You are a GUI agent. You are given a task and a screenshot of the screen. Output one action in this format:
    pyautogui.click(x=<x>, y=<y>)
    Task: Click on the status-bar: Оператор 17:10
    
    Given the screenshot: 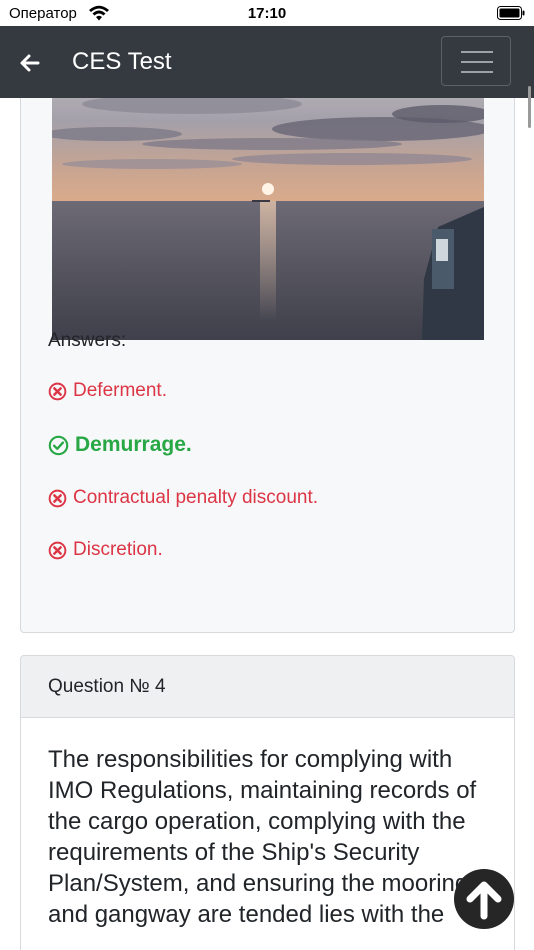 What is the action you would take?
    pyautogui.click(x=267, y=13)
    